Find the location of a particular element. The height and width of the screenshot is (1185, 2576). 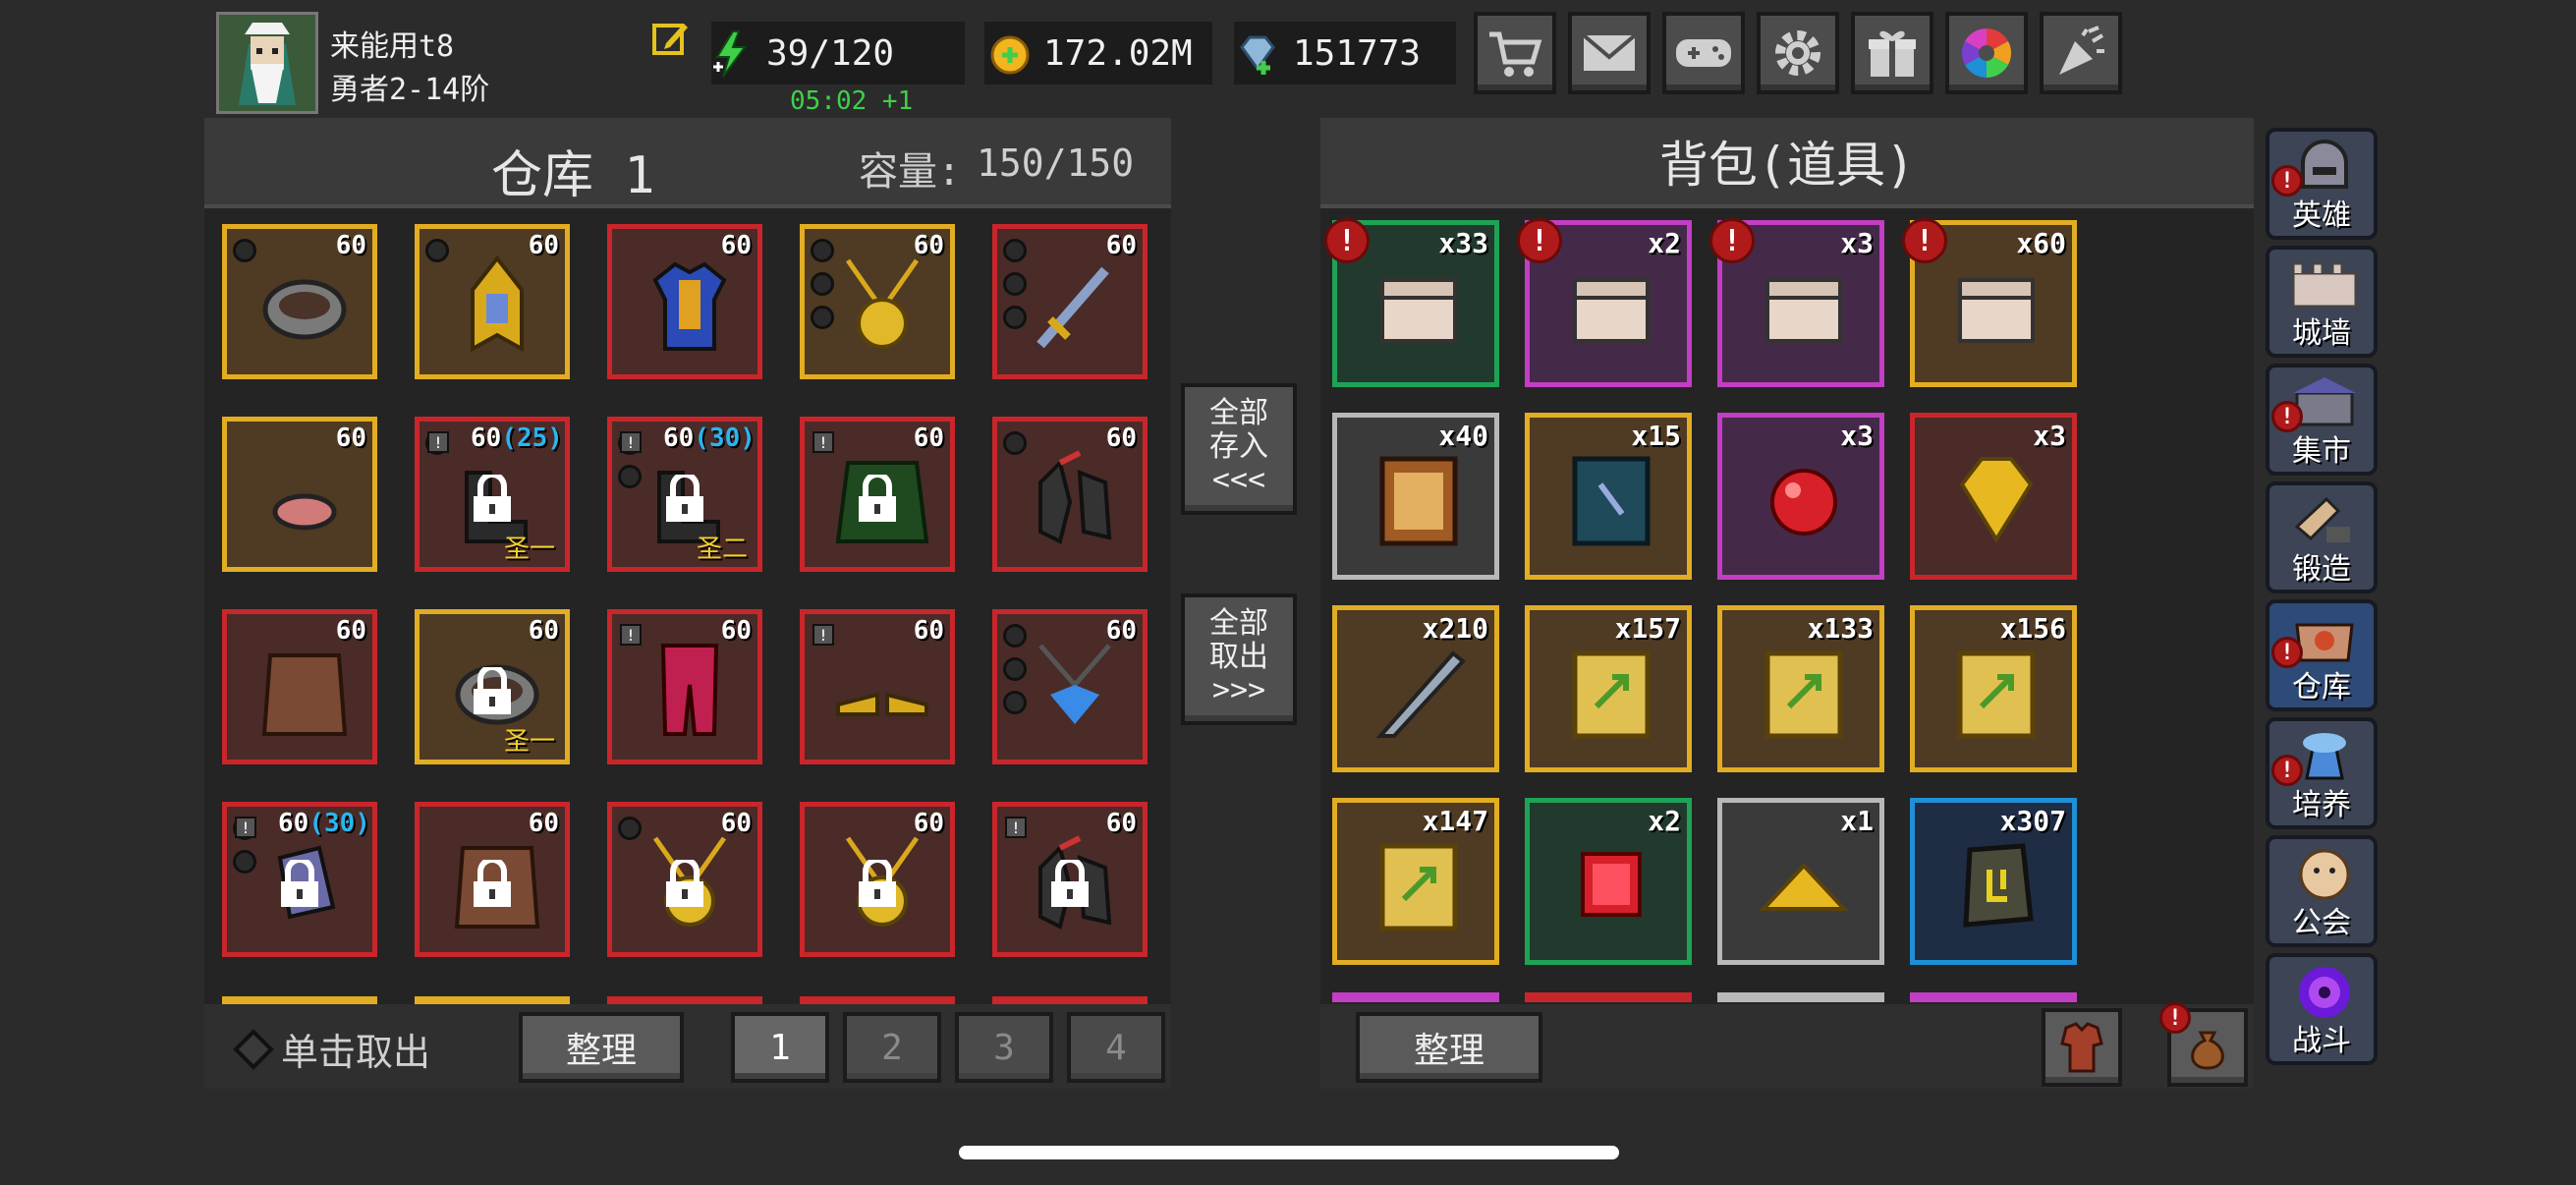

withdraw-toggle: 单击取出 is located at coordinates (331, 1049).